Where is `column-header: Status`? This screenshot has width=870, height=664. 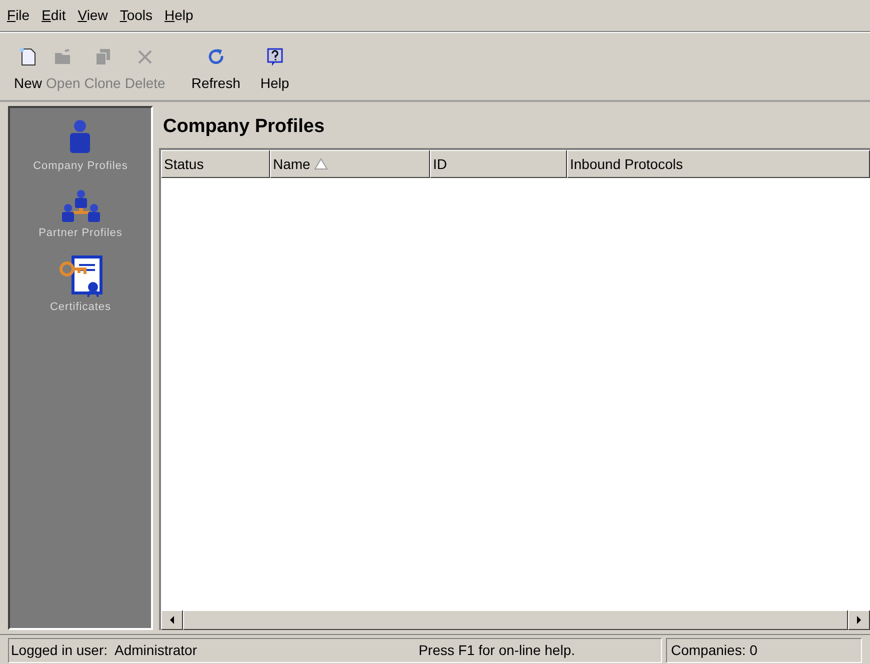 column-header: Status is located at coordinates (215, 164).